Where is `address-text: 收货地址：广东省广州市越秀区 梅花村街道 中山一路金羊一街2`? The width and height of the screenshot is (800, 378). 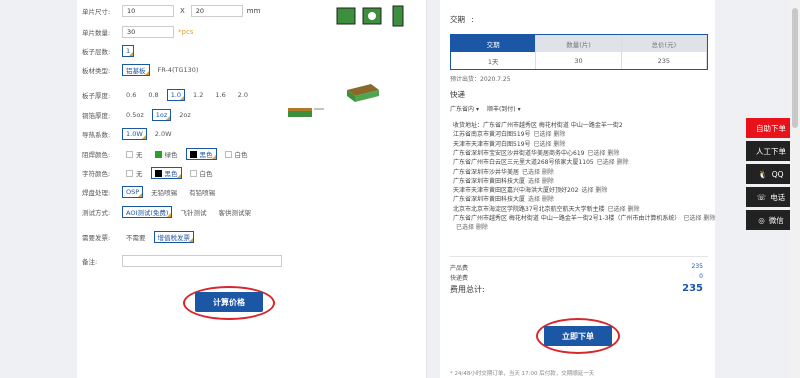
address-text: 收货地址：广东省广州市越秀区 梅花村街道 中山一路金羊一街2 is located at coordinates (538, 125).